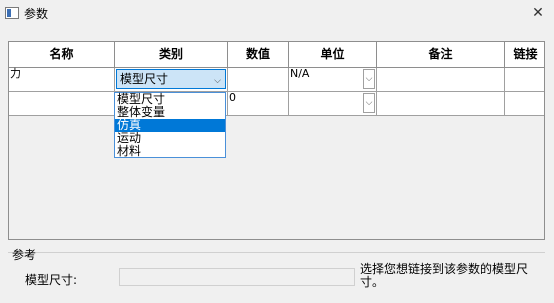  What do you see at coordinates (171, 55) in the screenshot?
I see `column-header-category: 类别` at bounding box center [171, 55].